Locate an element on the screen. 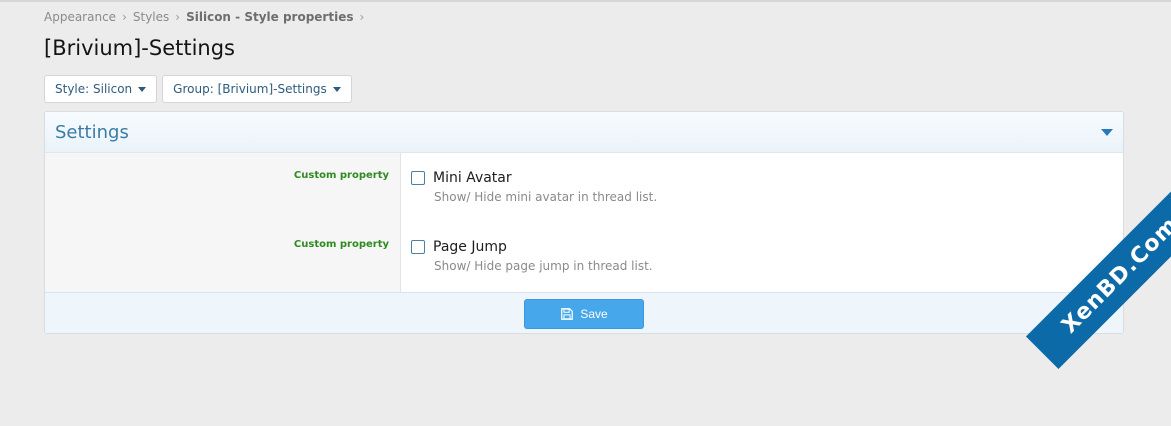  style-filter-label: Style: Silicon is located at coordinates (94, 89).